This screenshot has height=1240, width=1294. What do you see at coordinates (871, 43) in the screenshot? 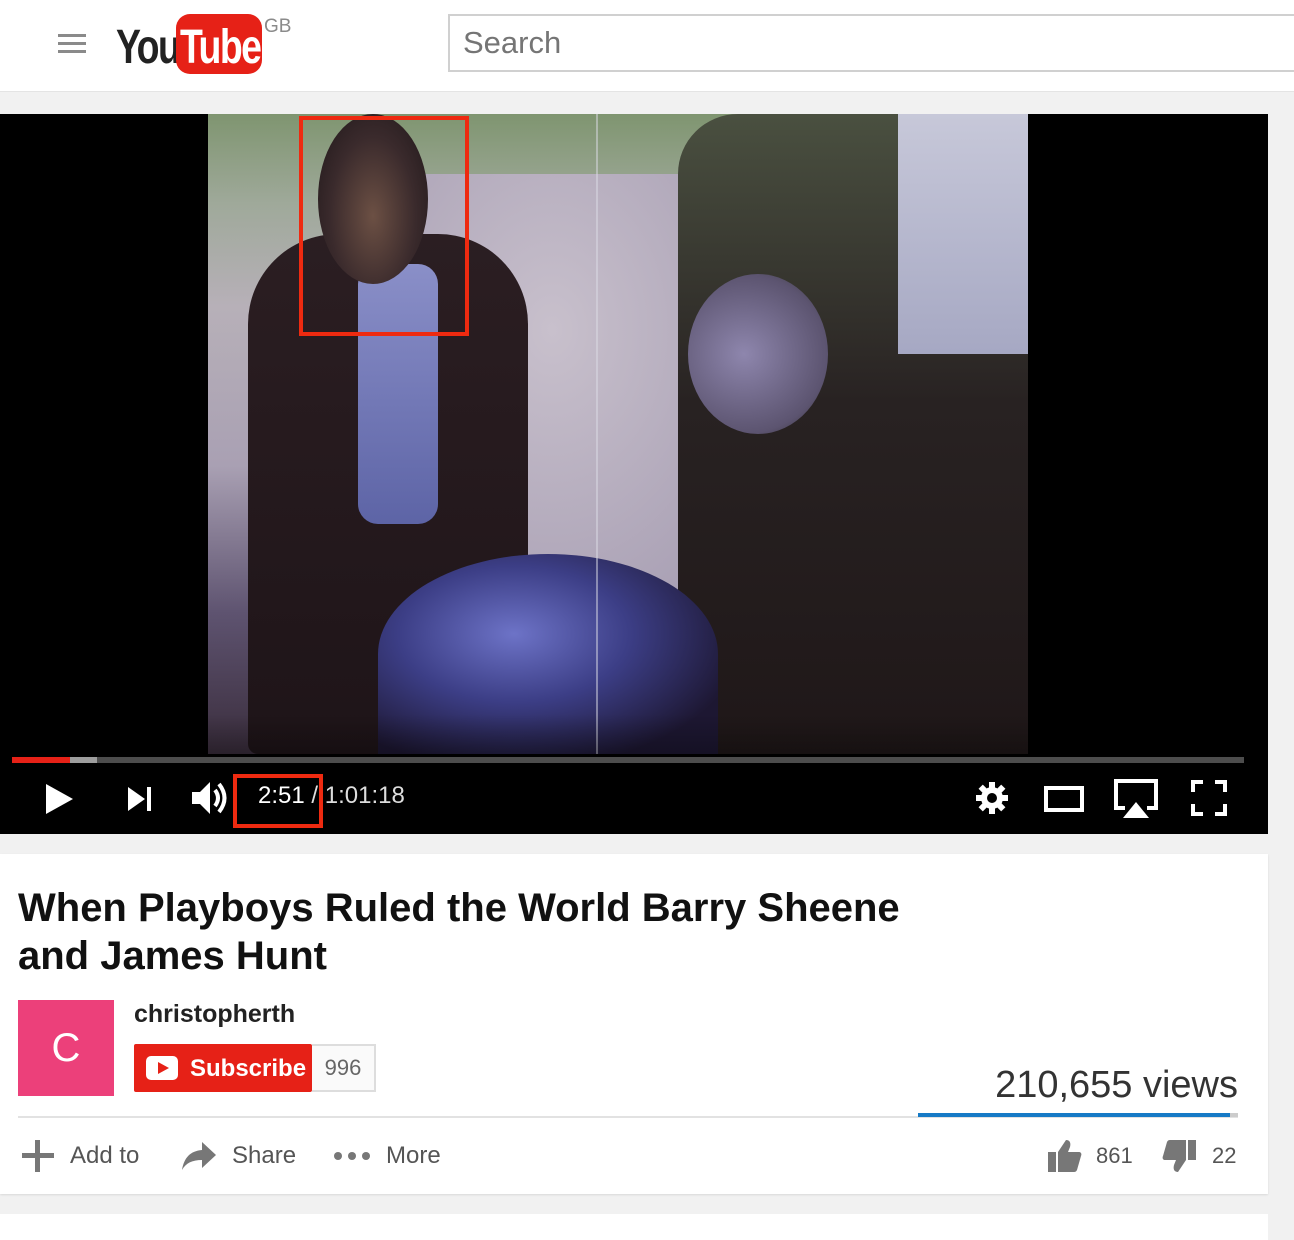
I see `search-input` at bounding box center [871, 43].